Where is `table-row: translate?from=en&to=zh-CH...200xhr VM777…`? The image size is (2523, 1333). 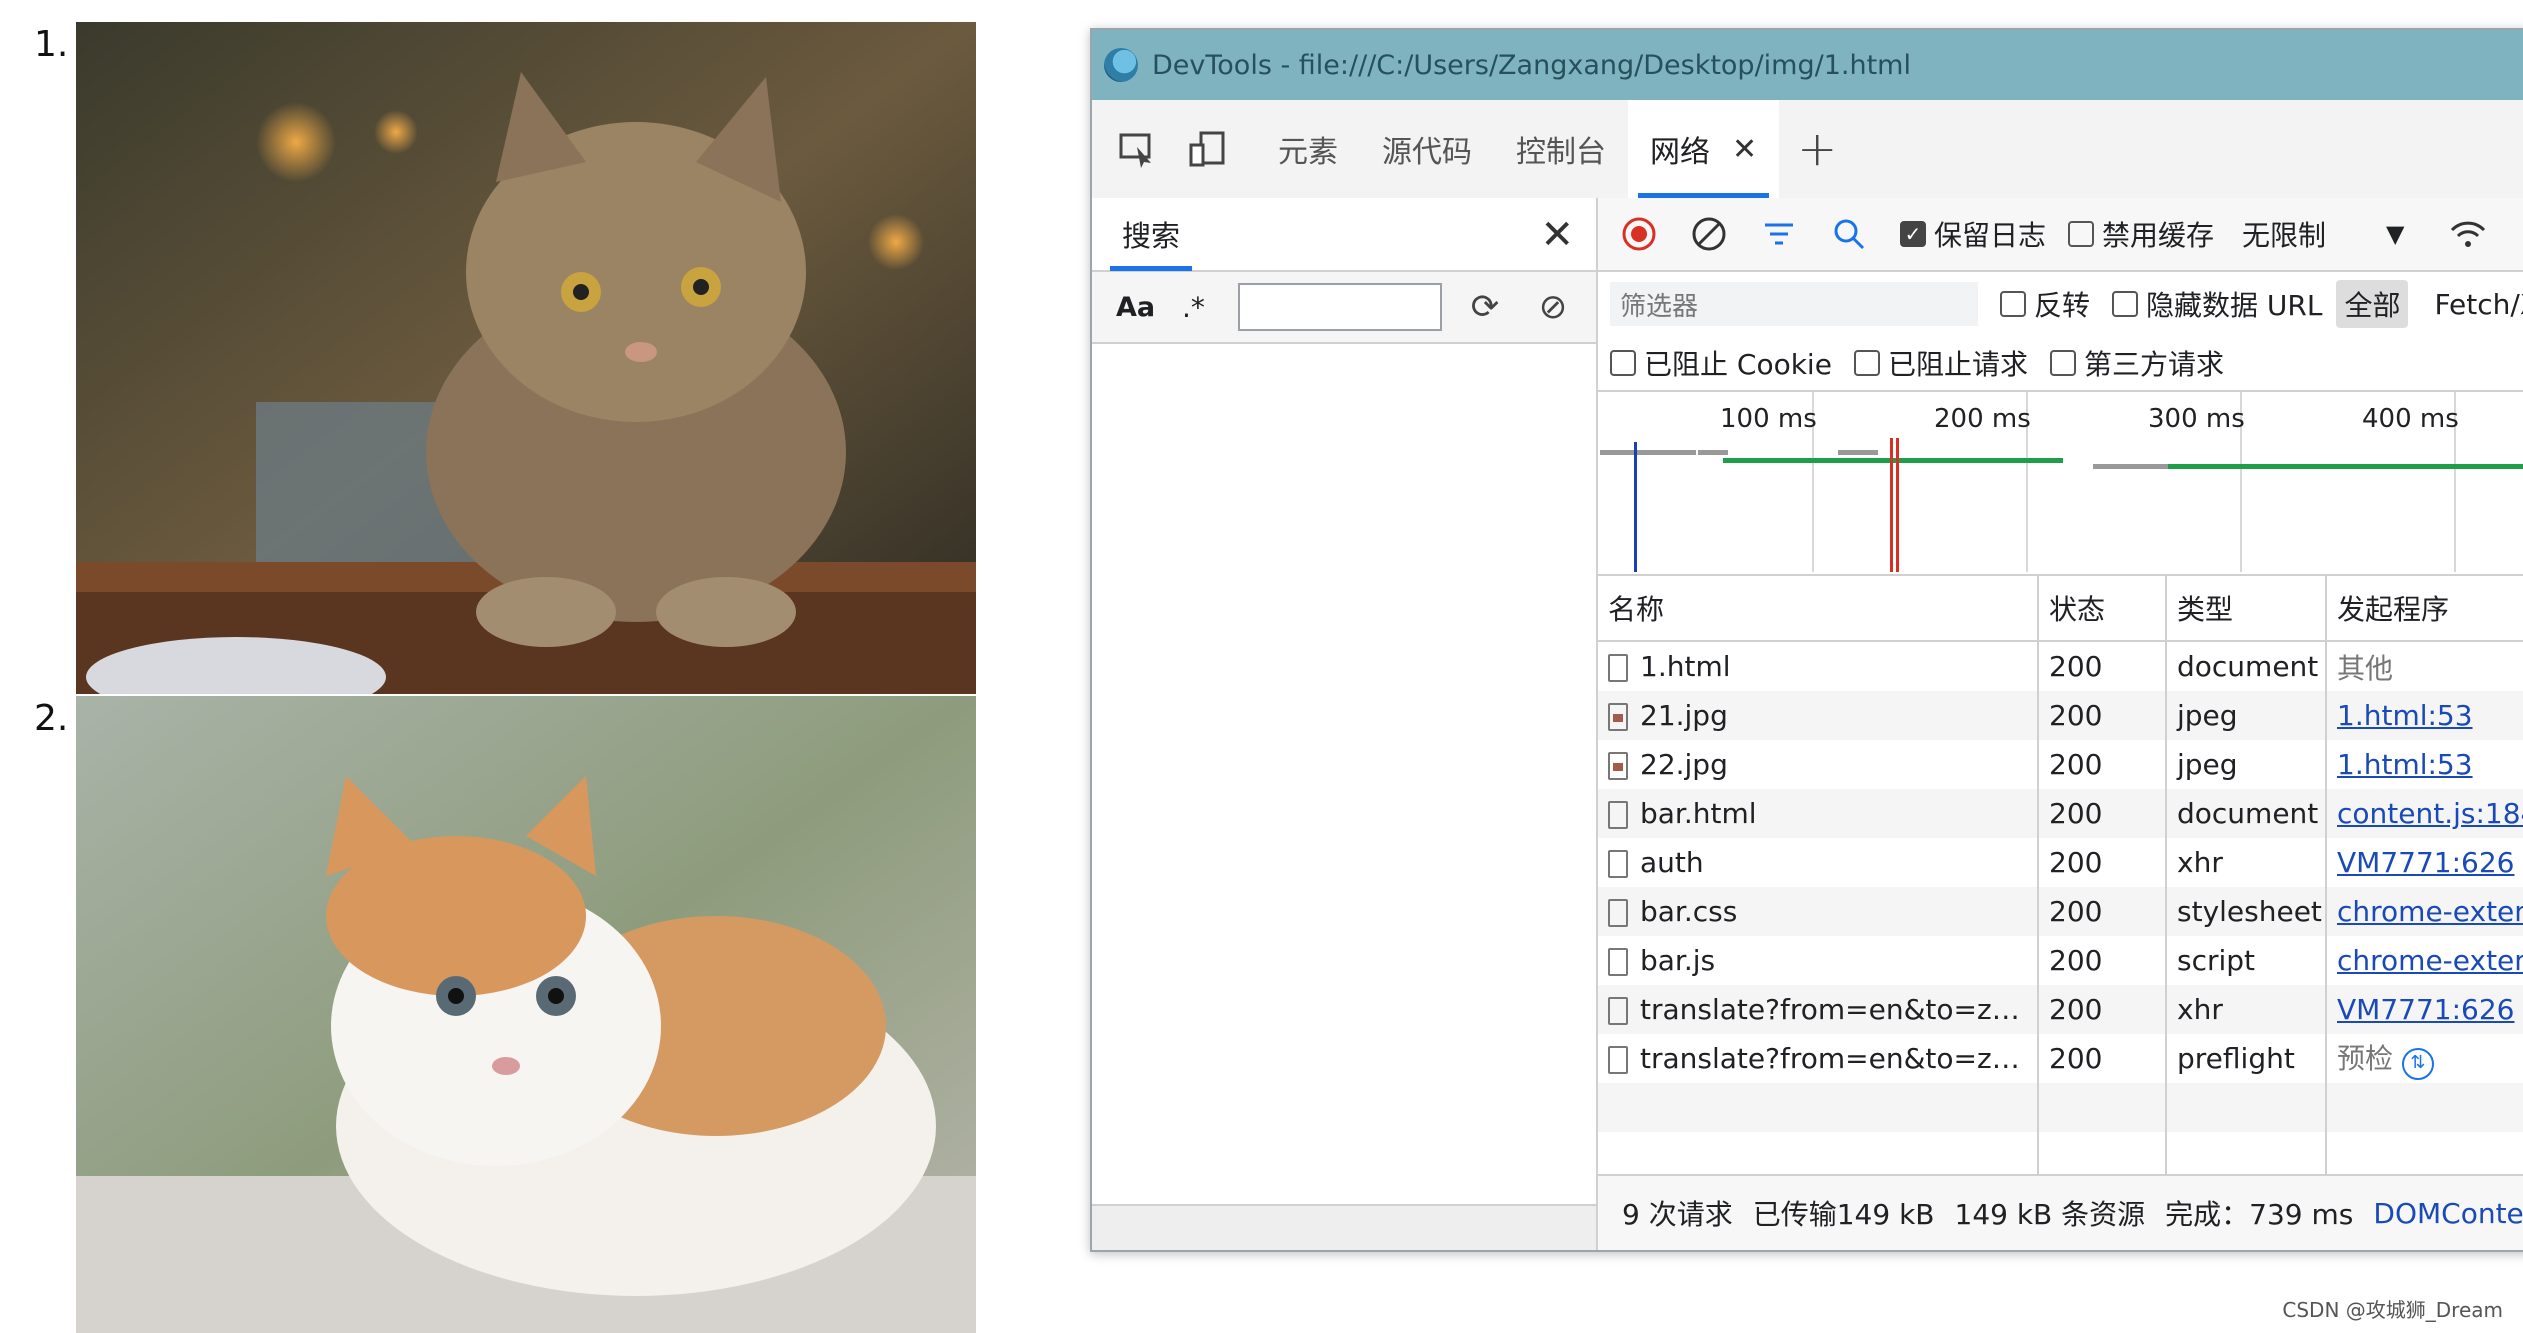
table-row: translate?from=en&to=zh-CH...200xhr VM777… is located at coordinates (2060, 1009).